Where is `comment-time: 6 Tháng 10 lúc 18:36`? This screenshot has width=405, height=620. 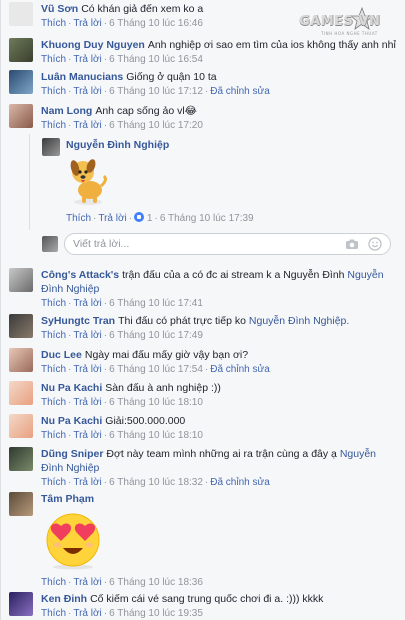 comment-time: 6 Tháng 10 lúc 18:36 is located at coordinates (156, 582).